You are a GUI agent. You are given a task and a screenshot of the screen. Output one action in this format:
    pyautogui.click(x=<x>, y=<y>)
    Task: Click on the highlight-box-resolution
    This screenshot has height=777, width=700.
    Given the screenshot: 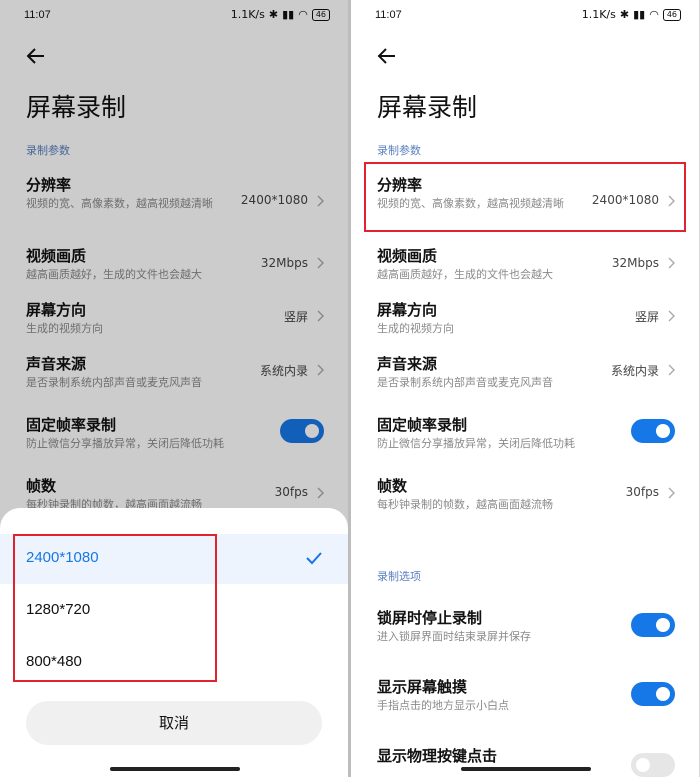 What is the action you would take?
    pyautogui.click(x=525, y=197)
    